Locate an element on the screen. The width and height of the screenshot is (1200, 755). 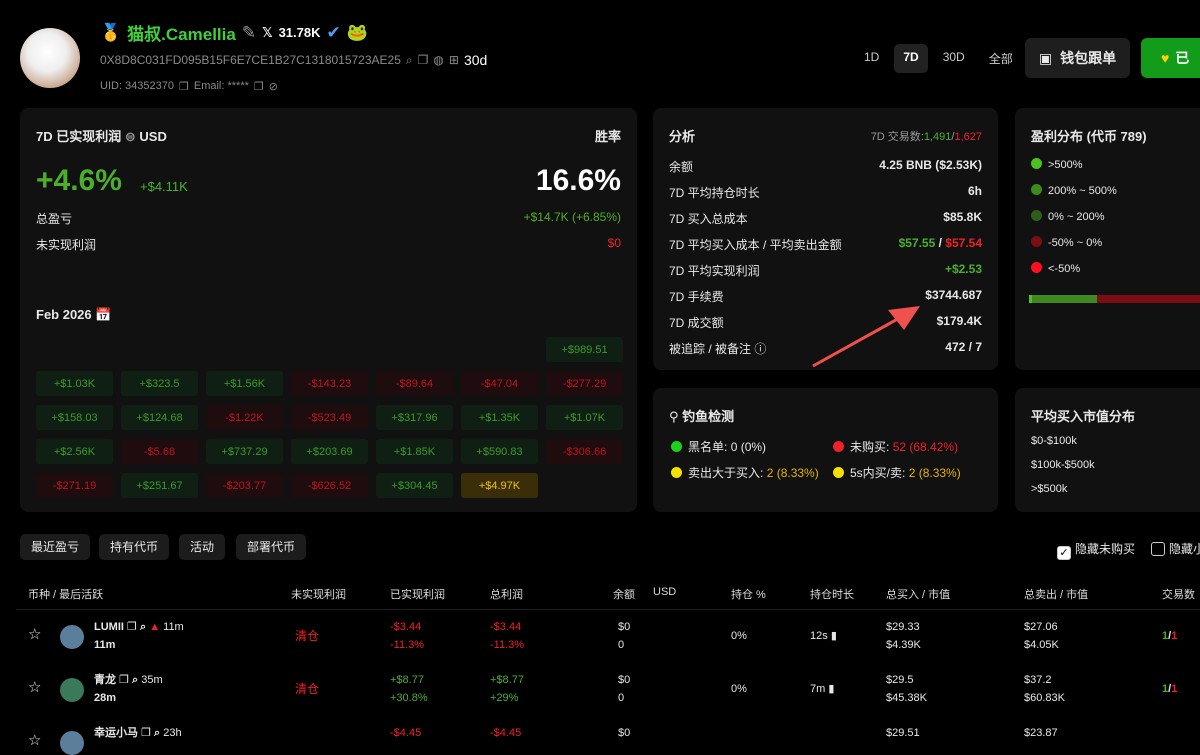
calendar-day-cell: +$317.96 is located at coordinates (414, 417).